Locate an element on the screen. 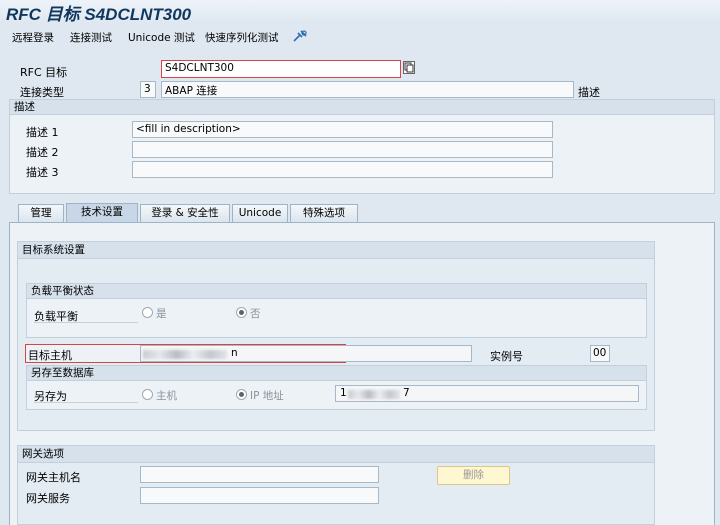 The image size is (720, 525). redacted-ip-blur is located at coordinates (374, 394).